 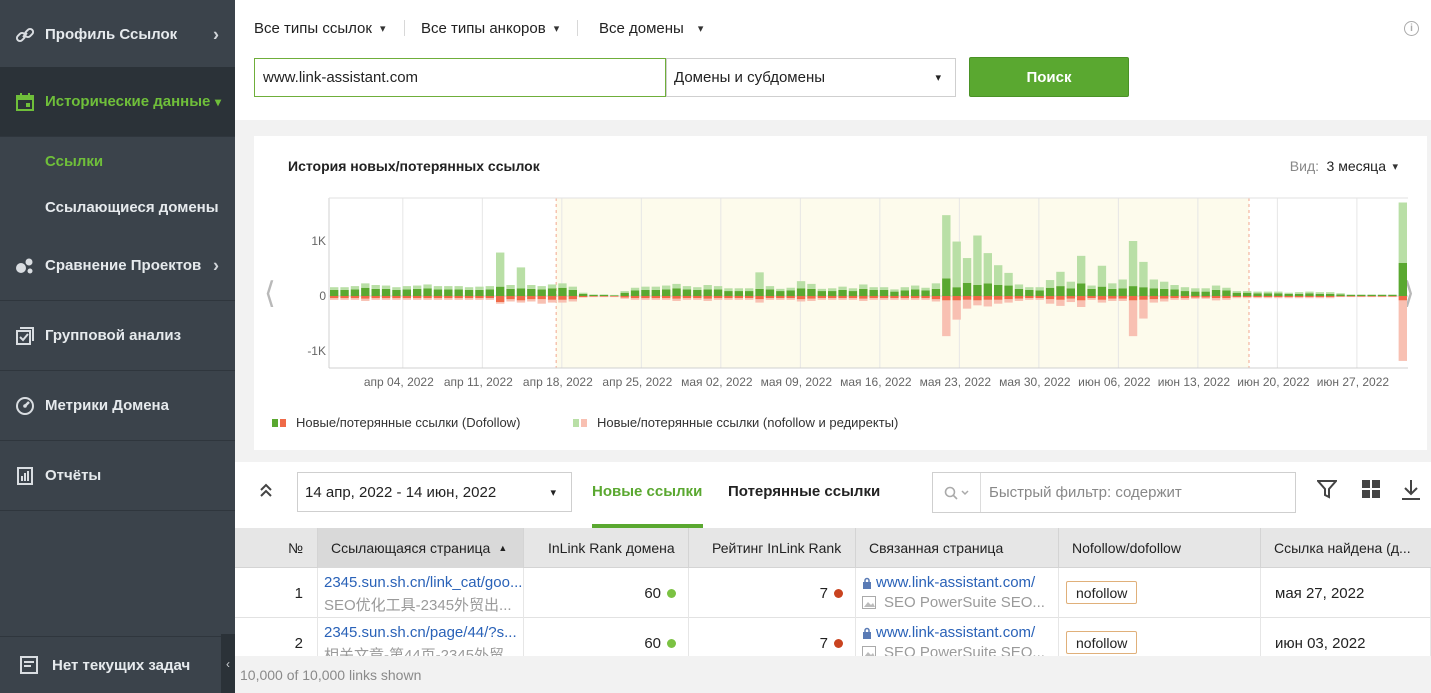 I want to click on download-icon, so click(x=1411, y=492).